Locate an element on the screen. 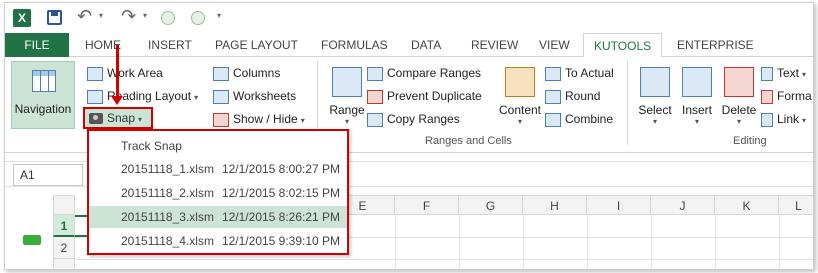  insert-button: Insert ▾ is located at coordinates (697, 95).